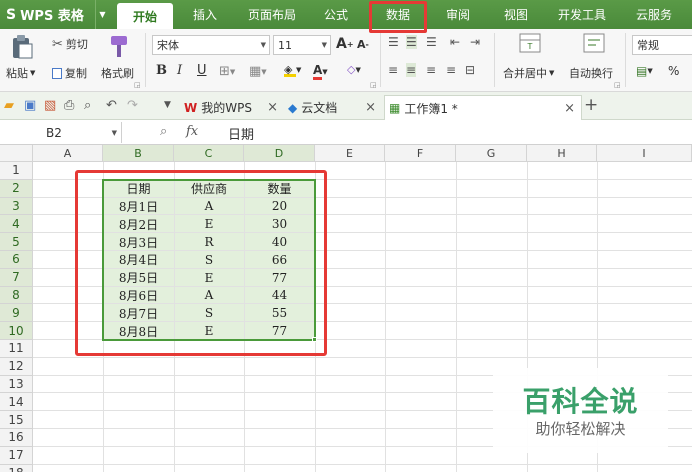 The image size is (692, 472). I want to click on tab-workbook1: ▦ 工作簿1 * ×, so click(483, 107).